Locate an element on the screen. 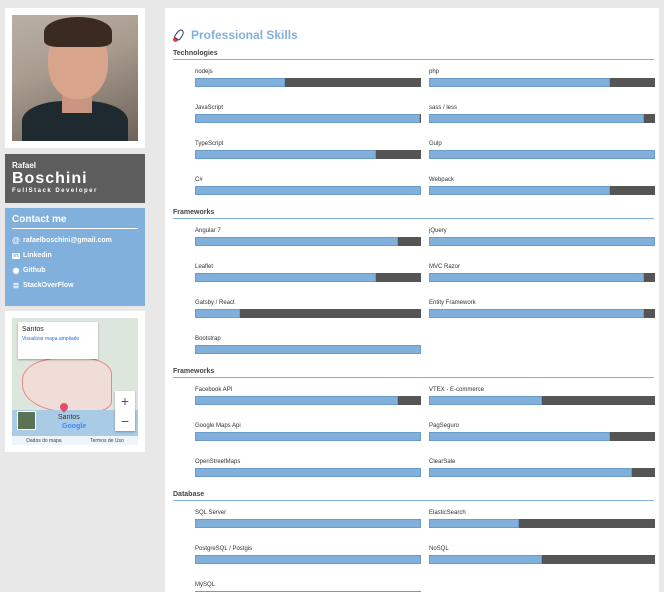 The width and height of the screenshot is (664, 592). skill-item: TypeScript is located at coordinates (308, 149).